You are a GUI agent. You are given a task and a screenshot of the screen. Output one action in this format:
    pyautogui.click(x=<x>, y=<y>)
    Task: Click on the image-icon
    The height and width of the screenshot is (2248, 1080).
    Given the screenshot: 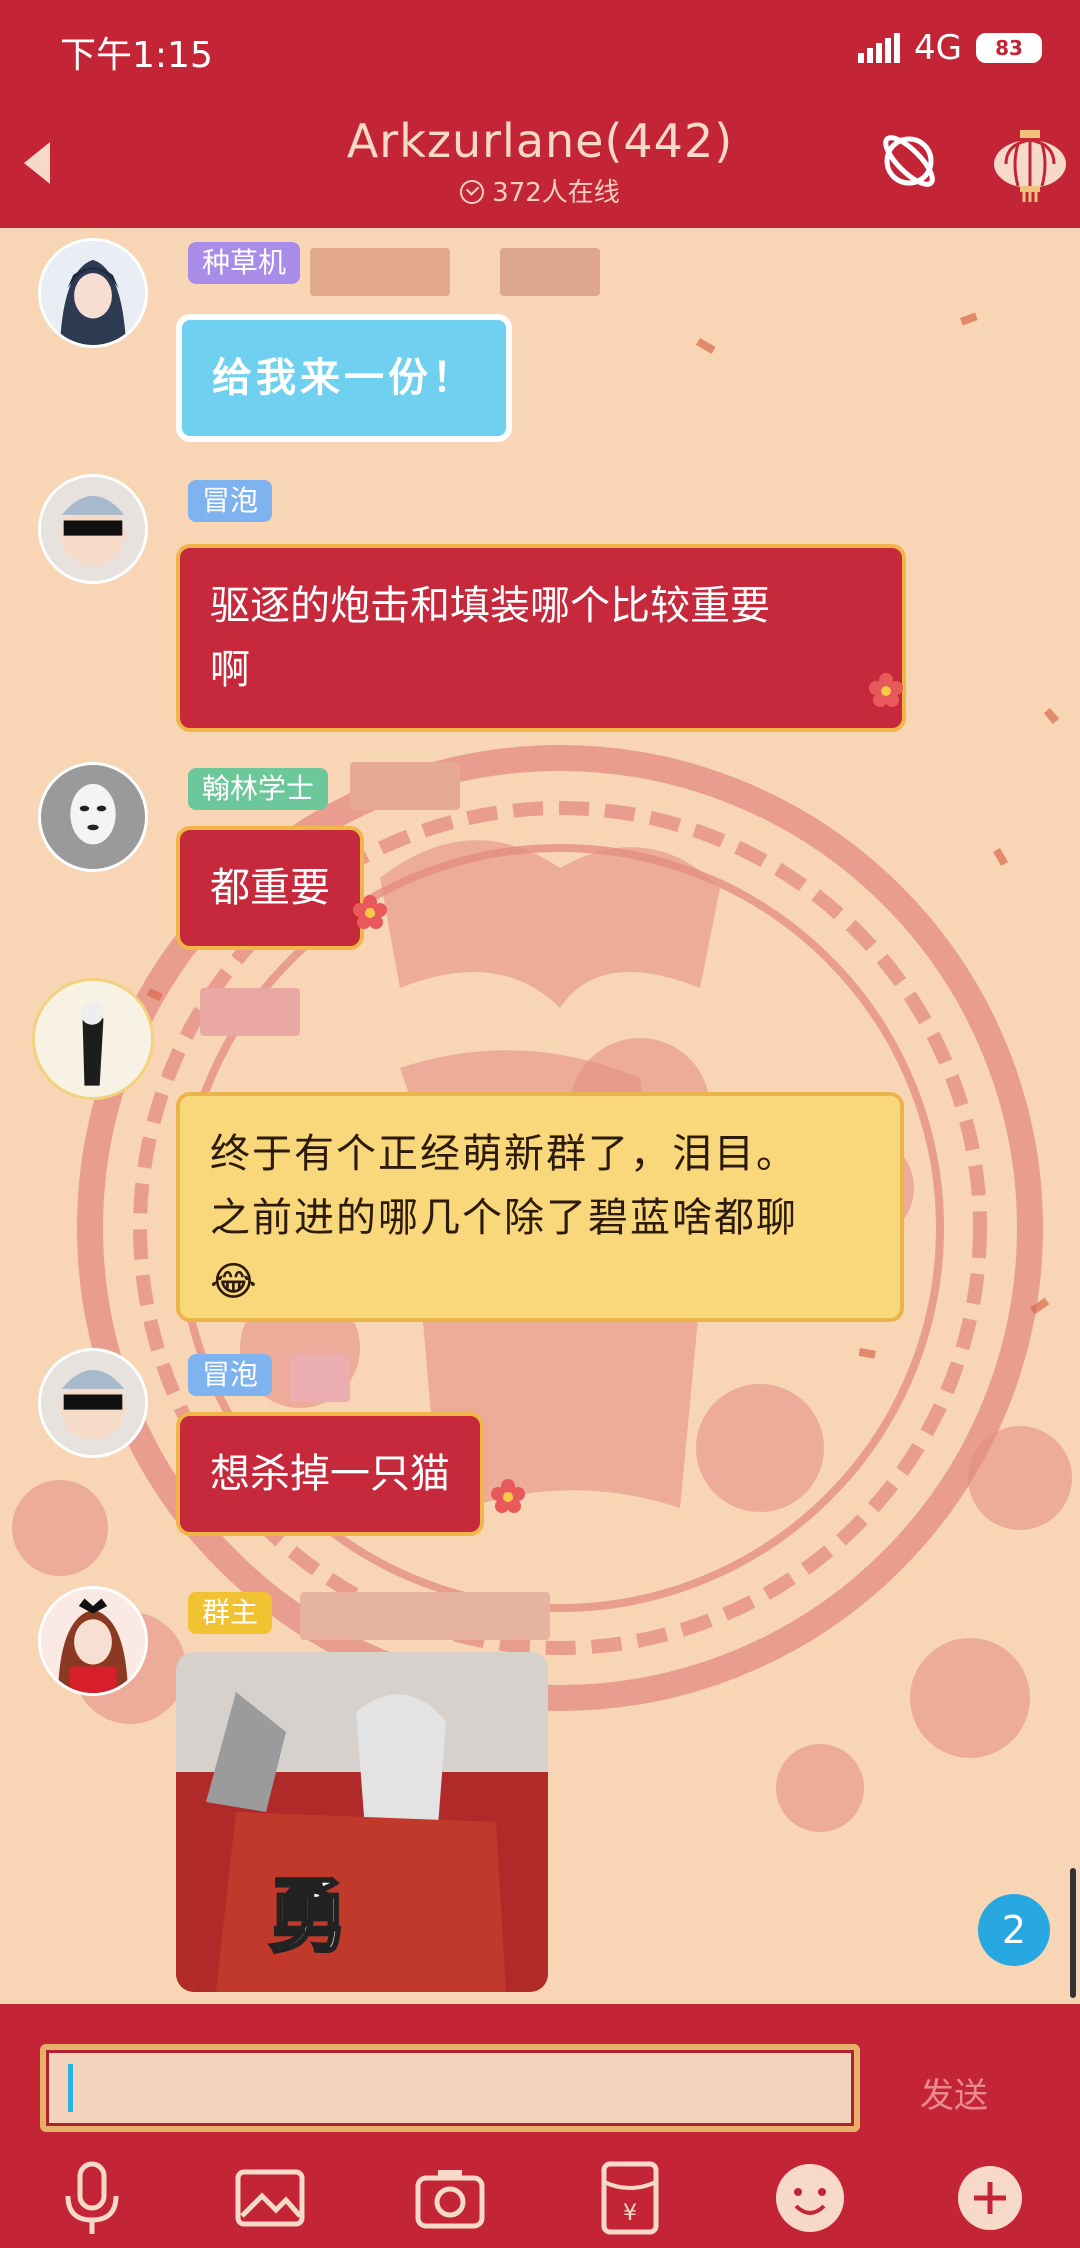 What is the action you would take?
    pyautogui.click(x=270, y=2198)
    